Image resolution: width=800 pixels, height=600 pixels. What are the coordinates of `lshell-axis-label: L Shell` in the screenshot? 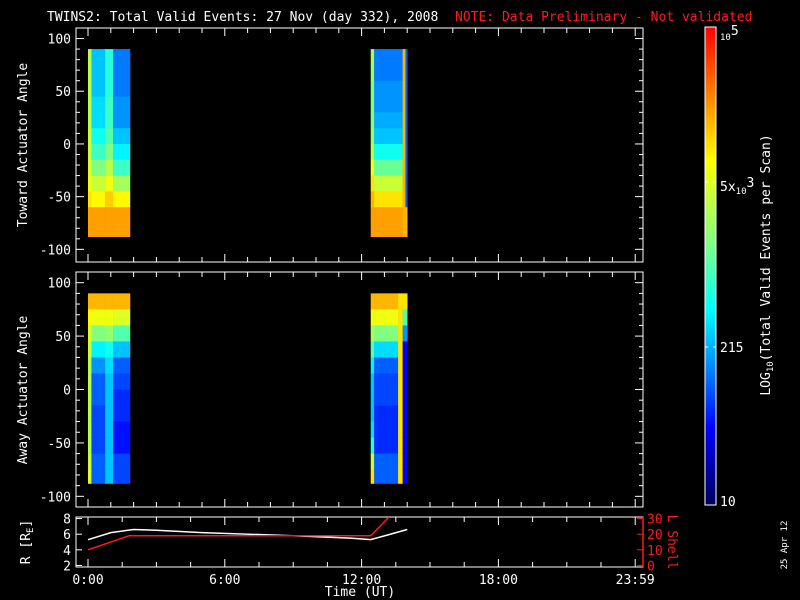 It's located at (671, 542).